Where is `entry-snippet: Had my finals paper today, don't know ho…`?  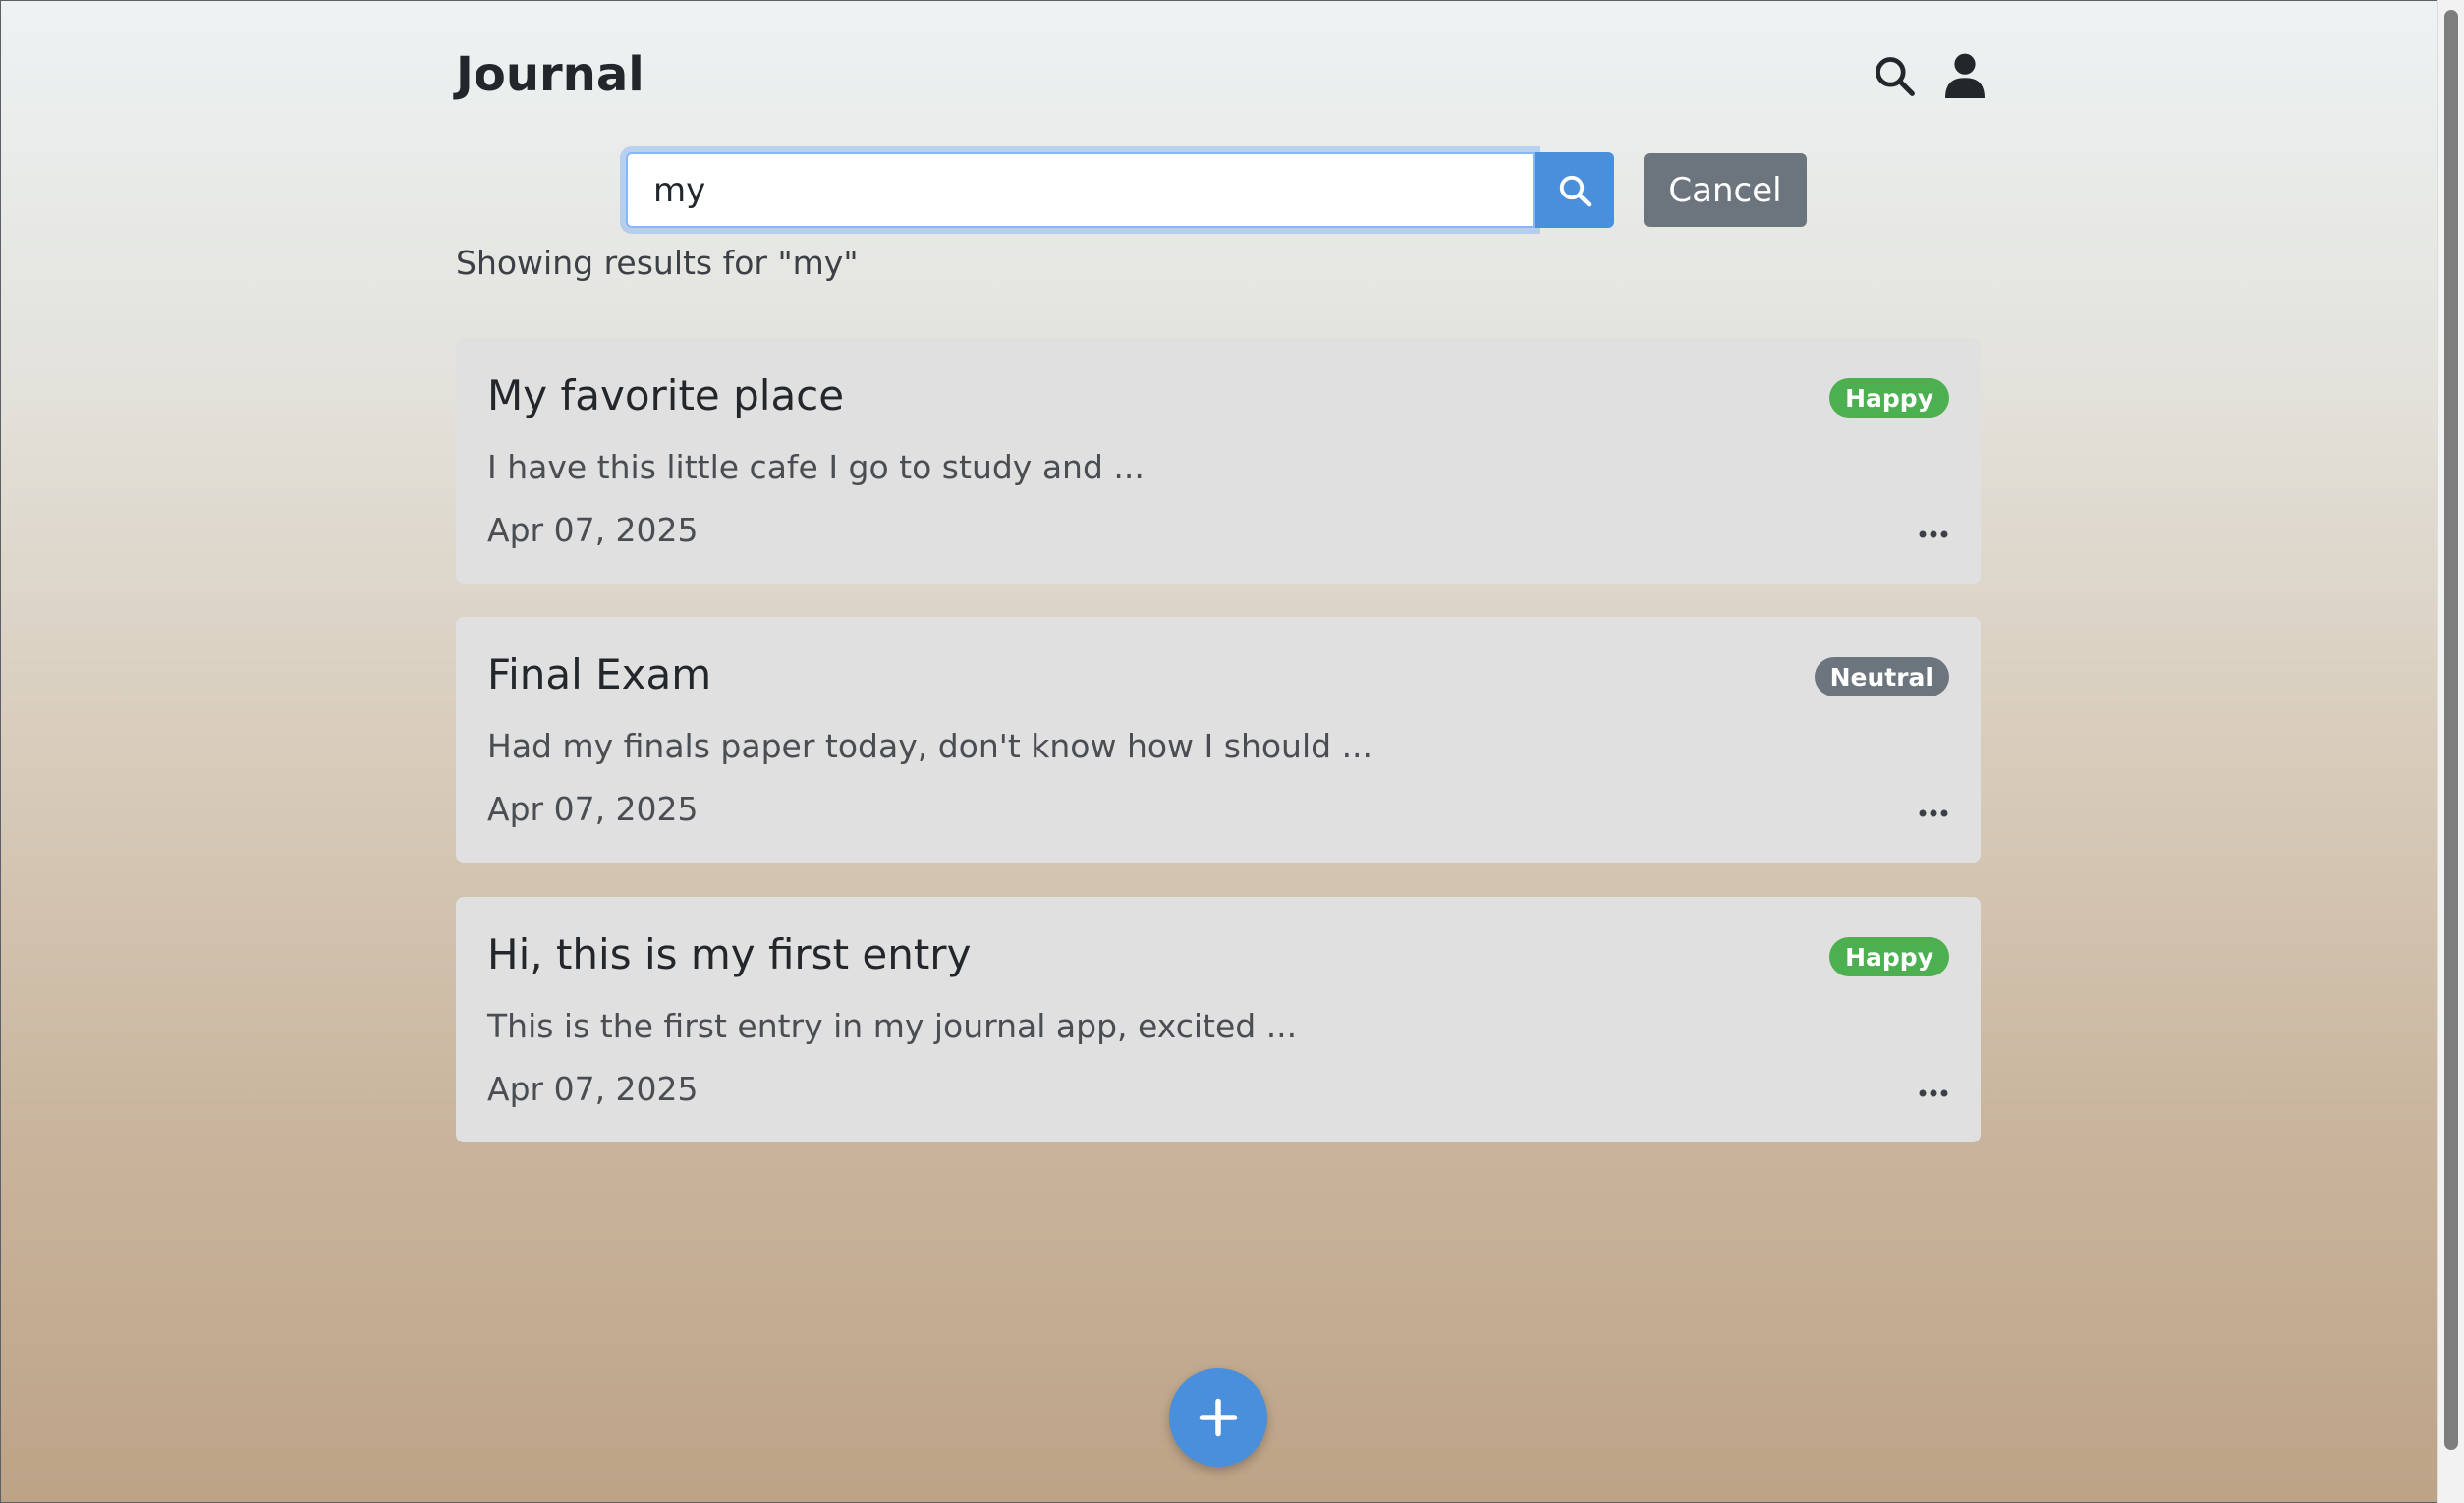 entry-snippet: Had my finals paper today, don't know ho… is located at coordinates (930, 746).